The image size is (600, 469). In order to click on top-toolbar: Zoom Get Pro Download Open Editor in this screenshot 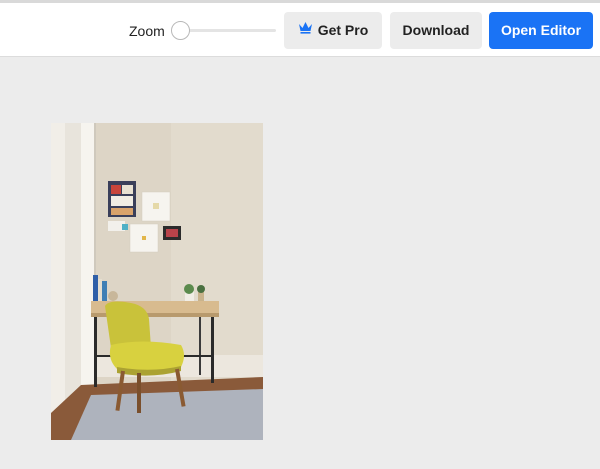, I will do `click(300, 28)`.